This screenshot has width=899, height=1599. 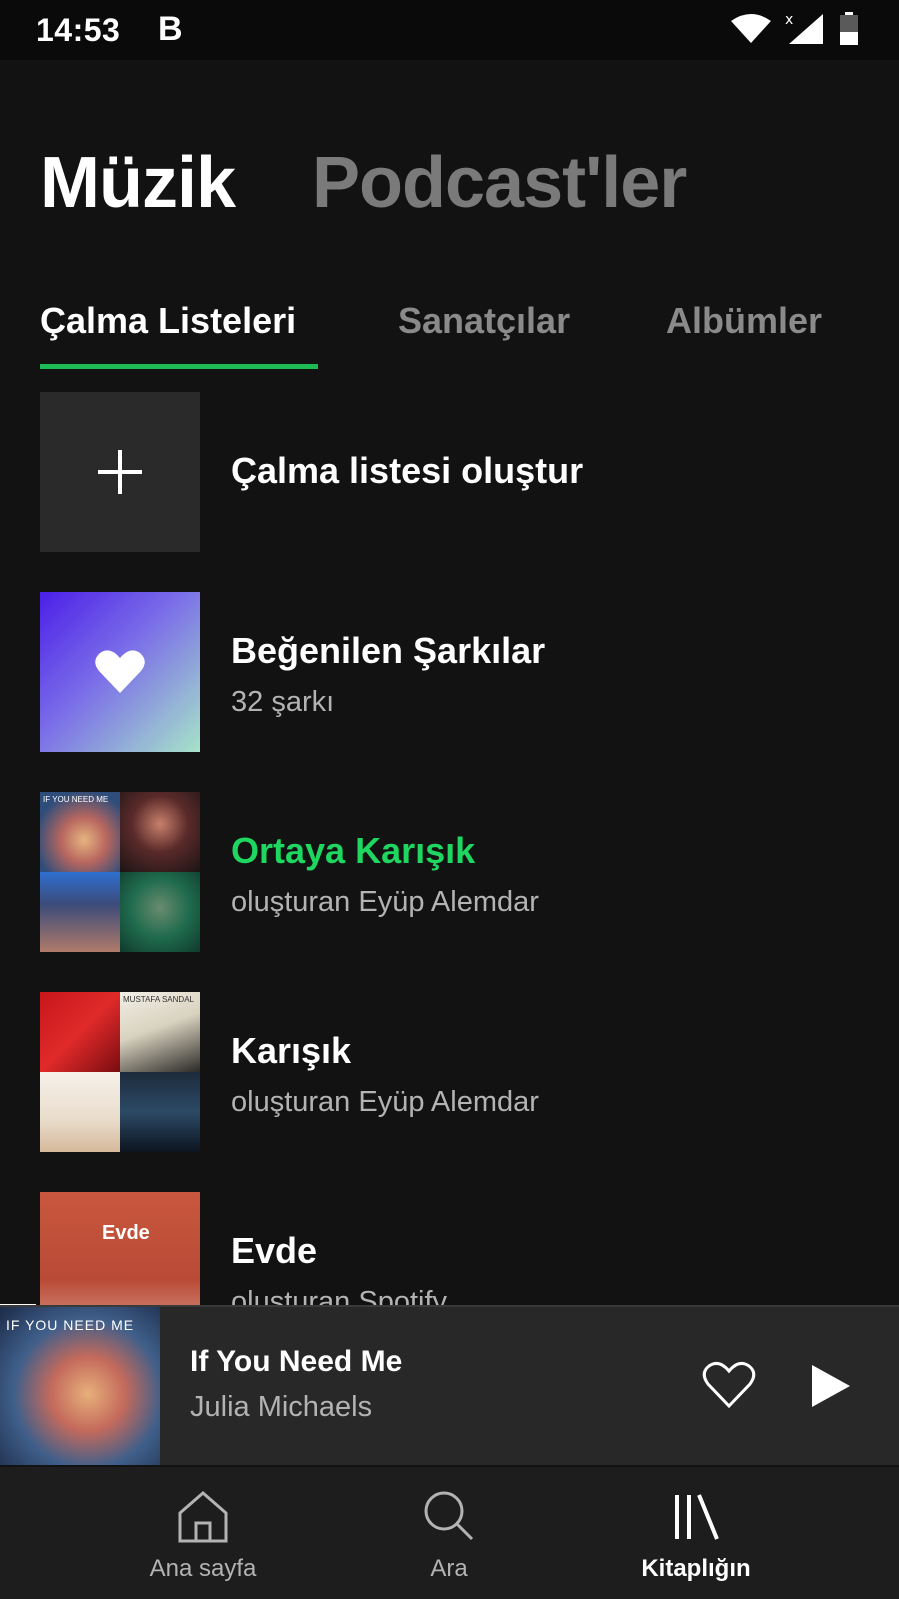 I want to click on tab-playlists: Çalma Listeleri, so click(x=168, y=321).